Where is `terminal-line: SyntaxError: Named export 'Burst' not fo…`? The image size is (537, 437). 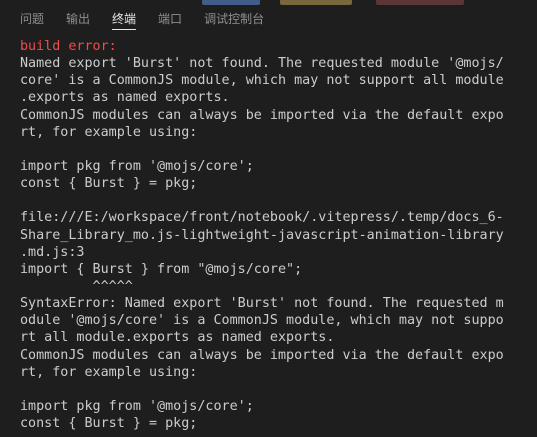
terminal-line: SyntaxError: Named export 'Burst' not fo… is located at coordinates (262, 304).